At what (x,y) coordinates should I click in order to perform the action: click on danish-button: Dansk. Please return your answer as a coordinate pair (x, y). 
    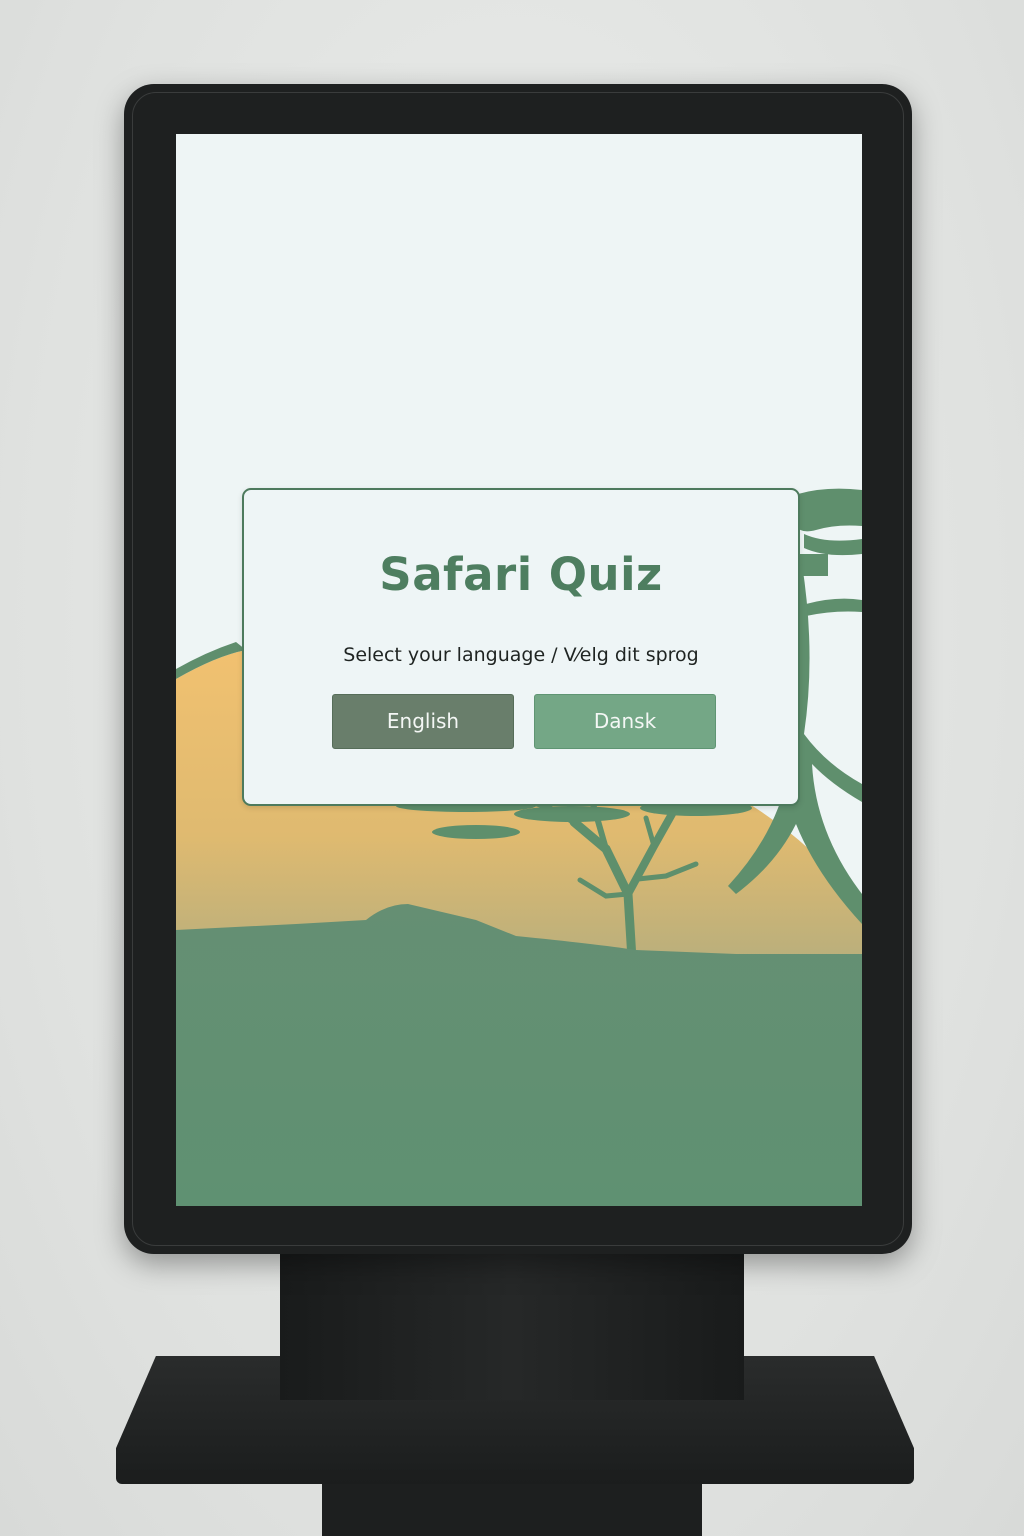
    Looking at the image, I should click on (625, 721).